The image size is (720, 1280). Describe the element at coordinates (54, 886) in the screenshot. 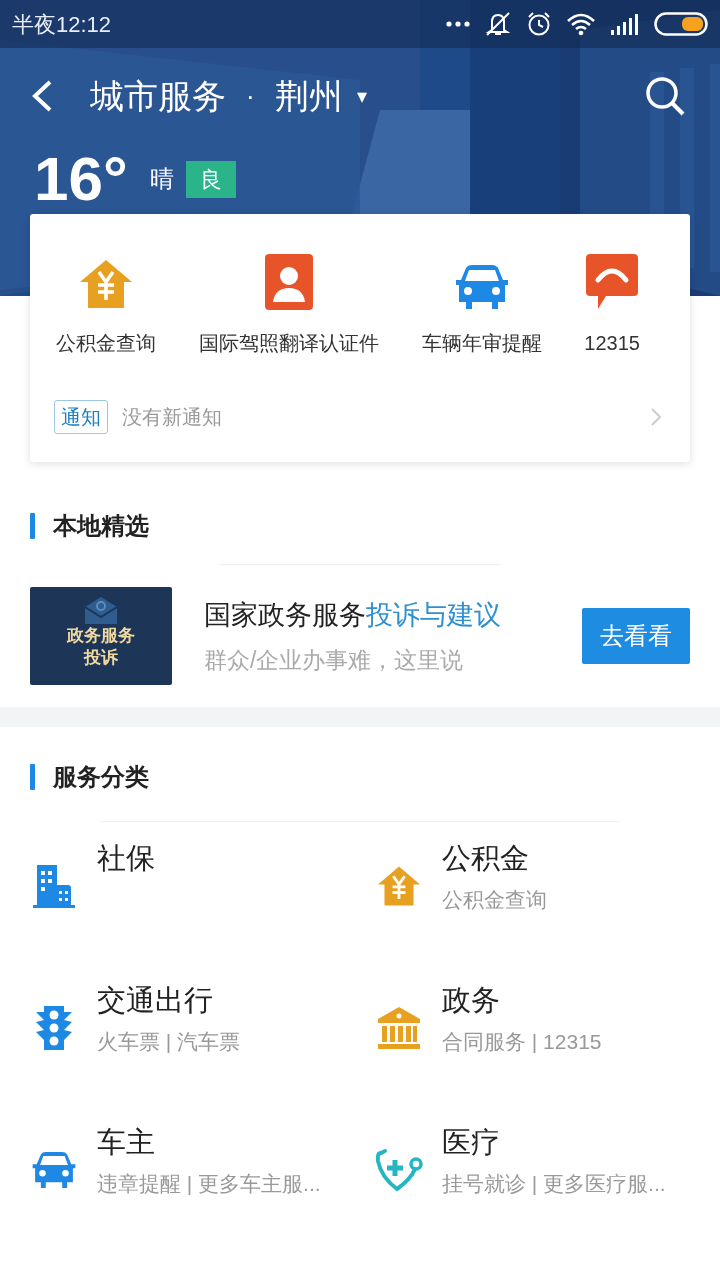

I see `building-icon` at that location.